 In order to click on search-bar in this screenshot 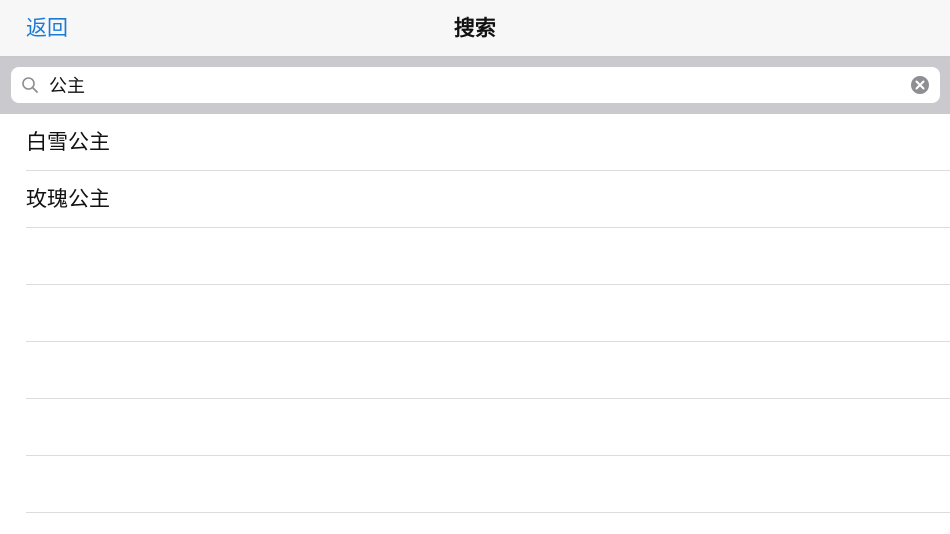, I will do `click(475, 85)`.